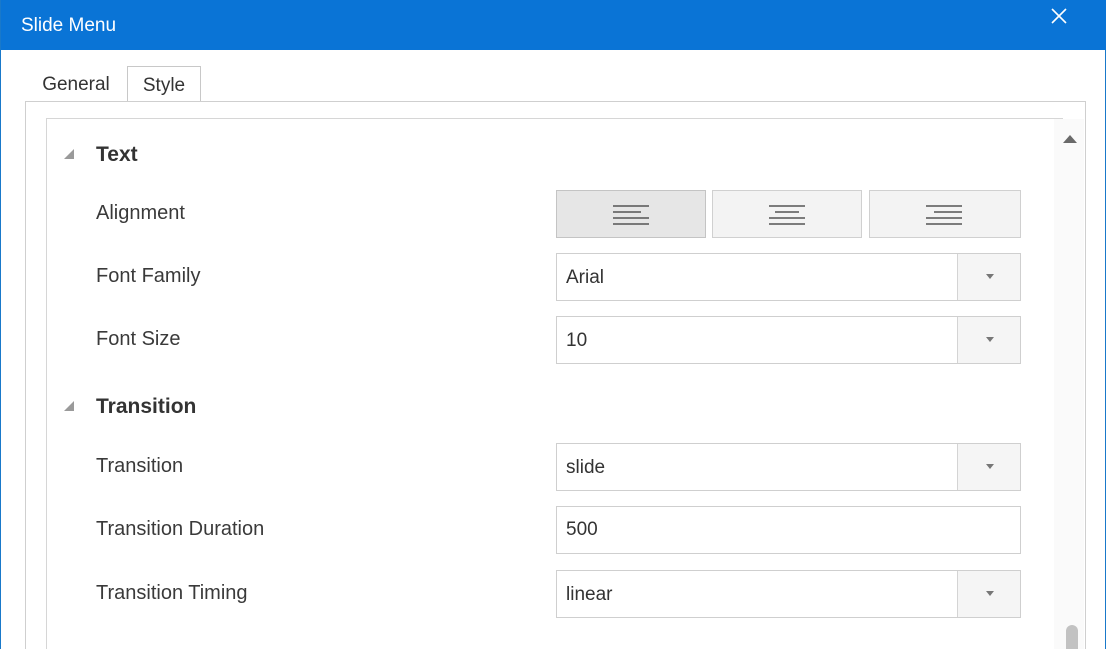 The image size is (1106, 649). Describe the element at coordinates (586, 467) in the screenshot. I see `transition-value: slide` at that location.